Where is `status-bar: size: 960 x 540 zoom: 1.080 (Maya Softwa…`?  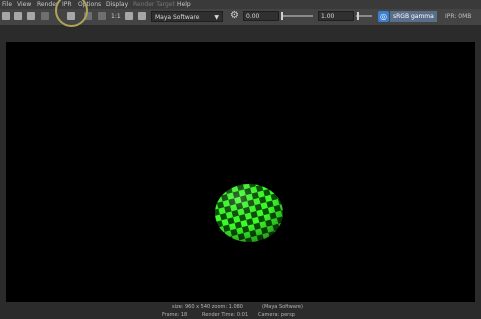
status-bar: size: 960 x 540 zoom: 1.080 (Maya Softwa… is located at coordinates (240, 310).